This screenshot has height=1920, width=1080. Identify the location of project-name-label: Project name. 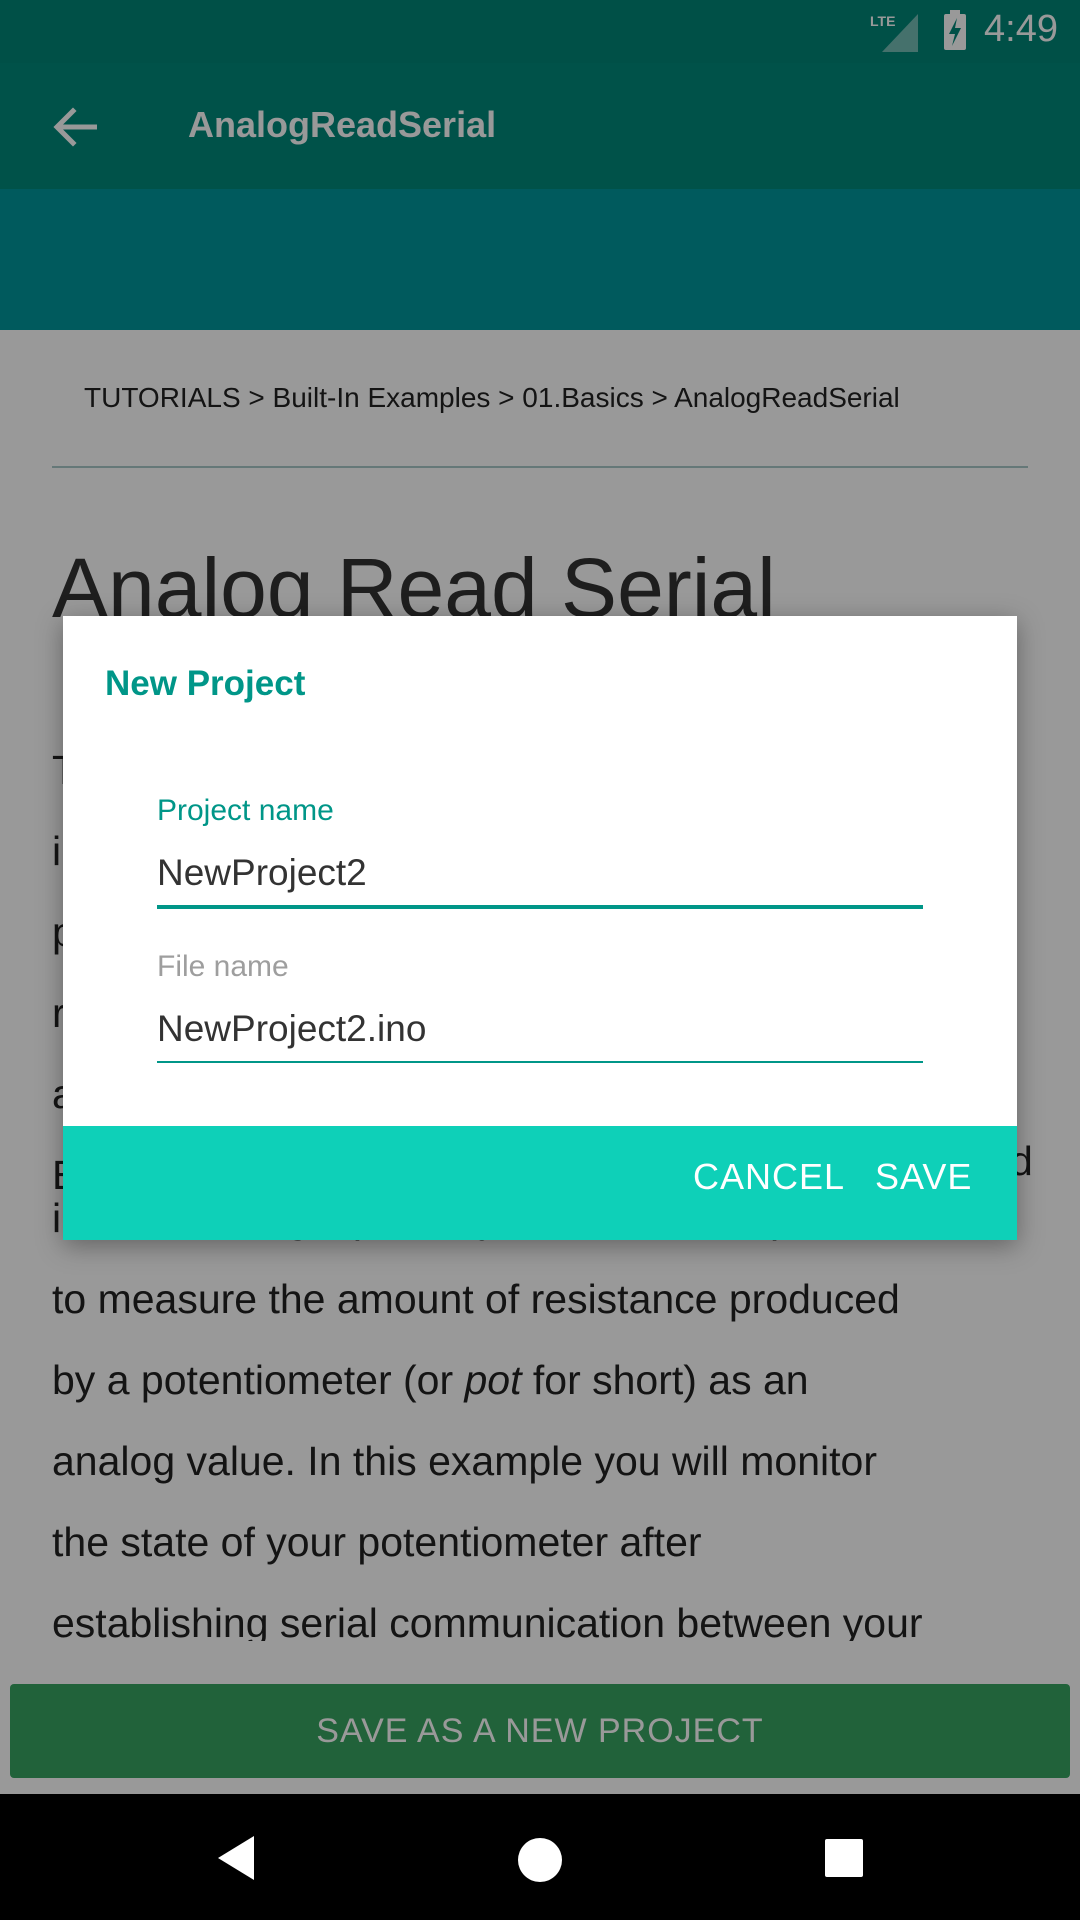
(245, 810).